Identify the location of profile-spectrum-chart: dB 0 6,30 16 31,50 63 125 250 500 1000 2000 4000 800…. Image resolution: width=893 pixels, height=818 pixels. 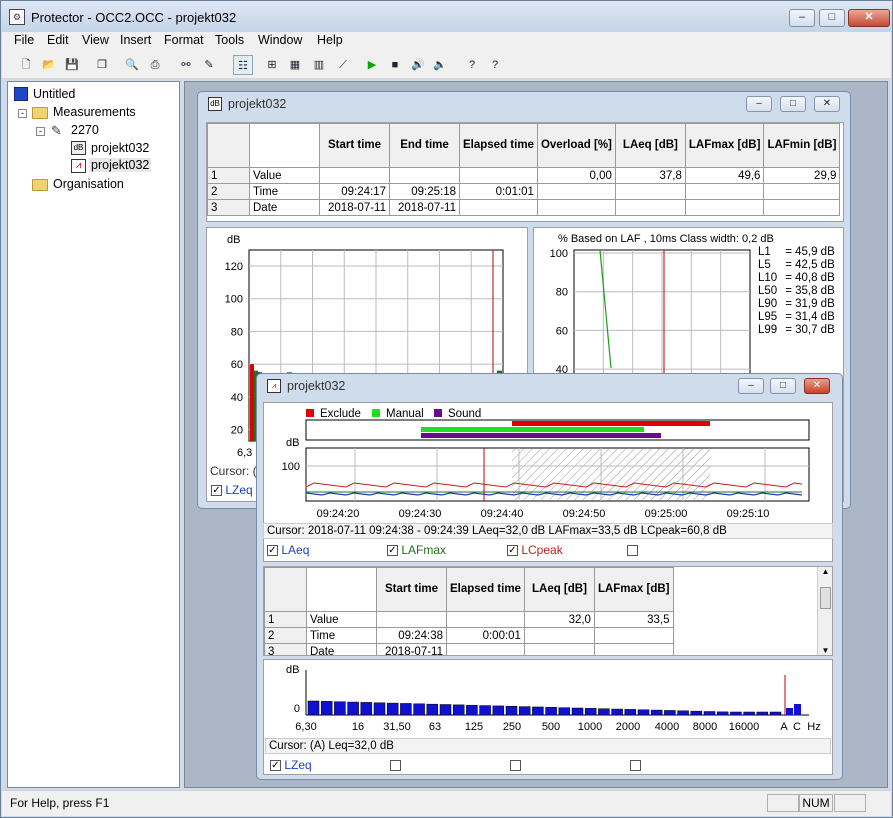
(548, 700).